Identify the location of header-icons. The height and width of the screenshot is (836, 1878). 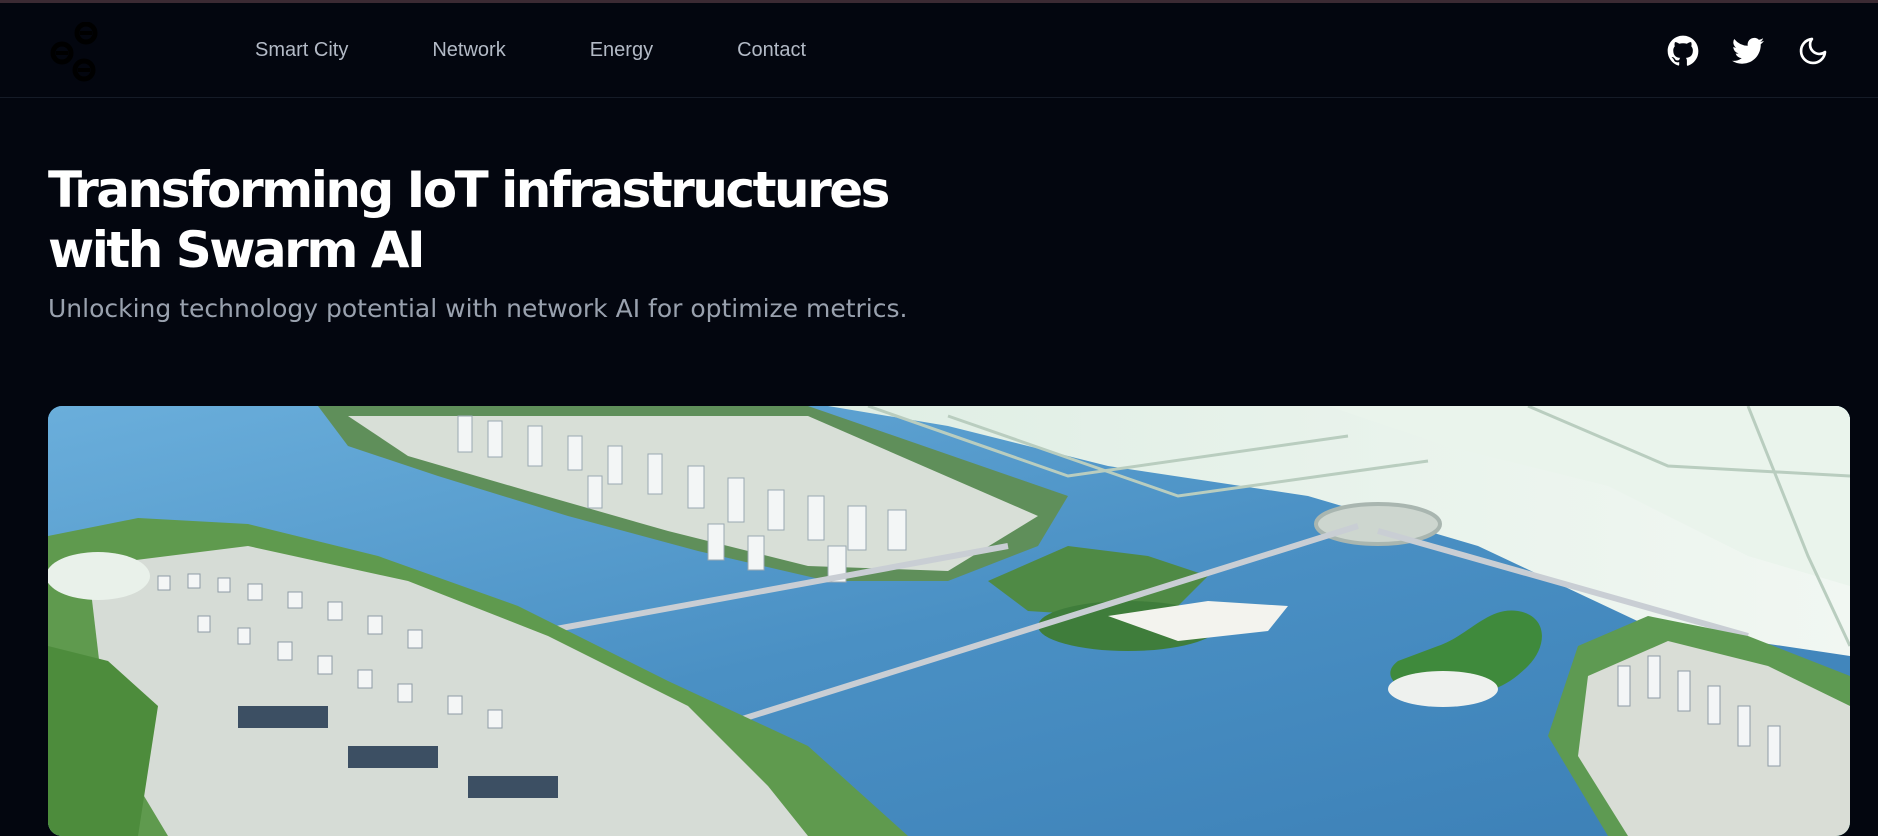
(1732, 50).